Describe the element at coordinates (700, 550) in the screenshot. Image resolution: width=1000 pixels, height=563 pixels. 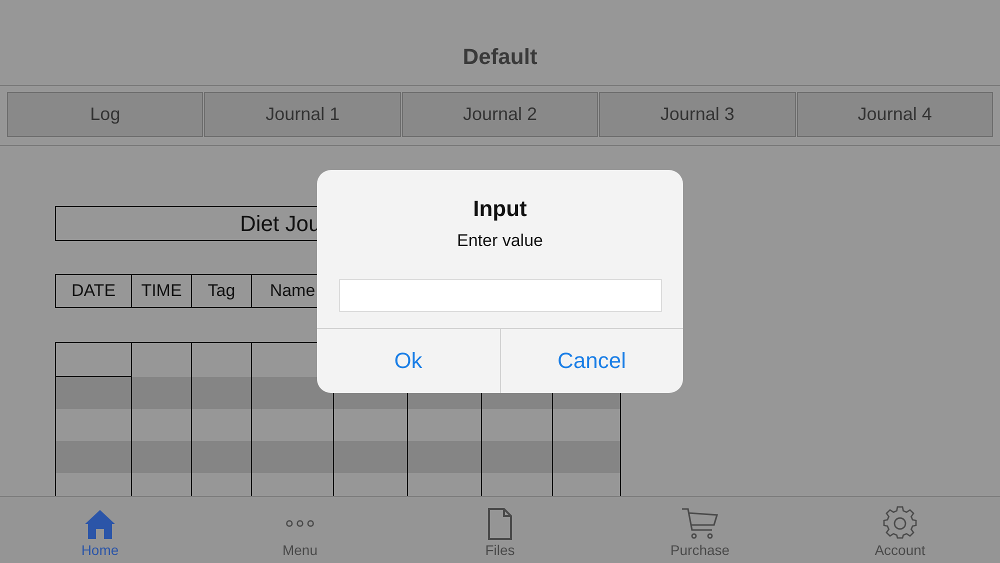
I see `nav-label: Purchase` at that location.